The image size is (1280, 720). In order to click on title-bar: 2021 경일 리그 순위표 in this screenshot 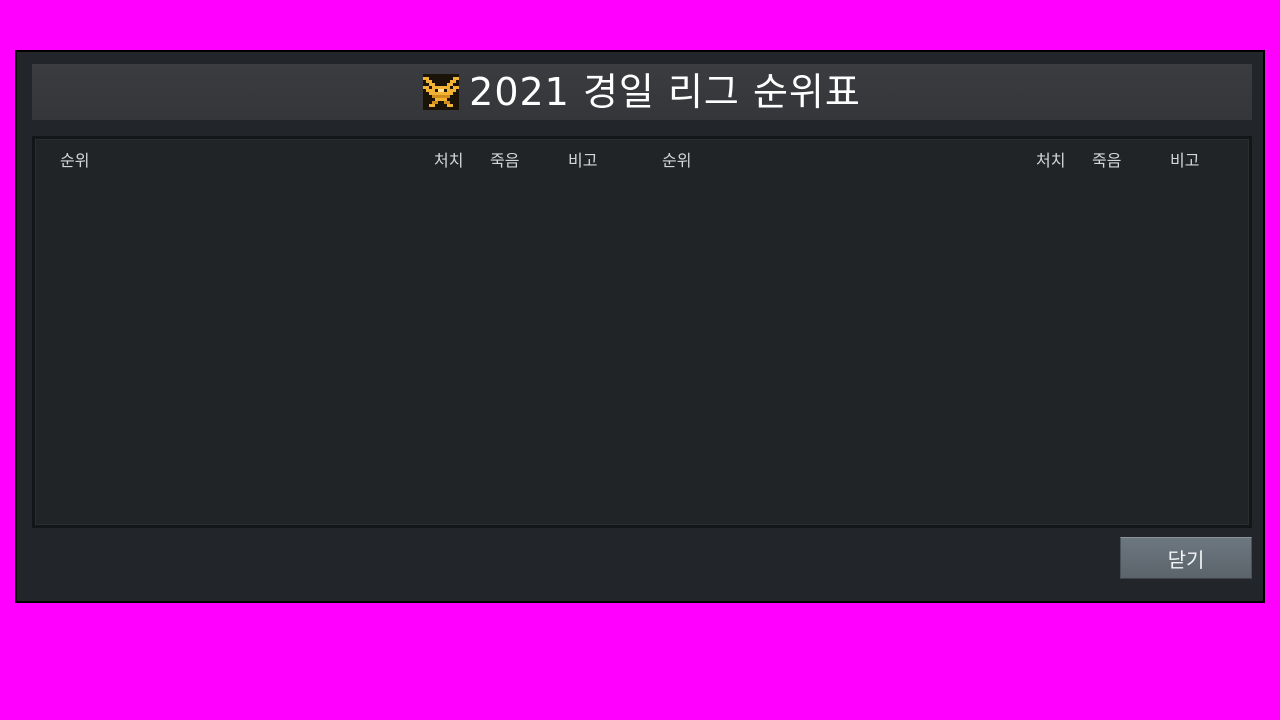, I will do `click(642, 92)`.